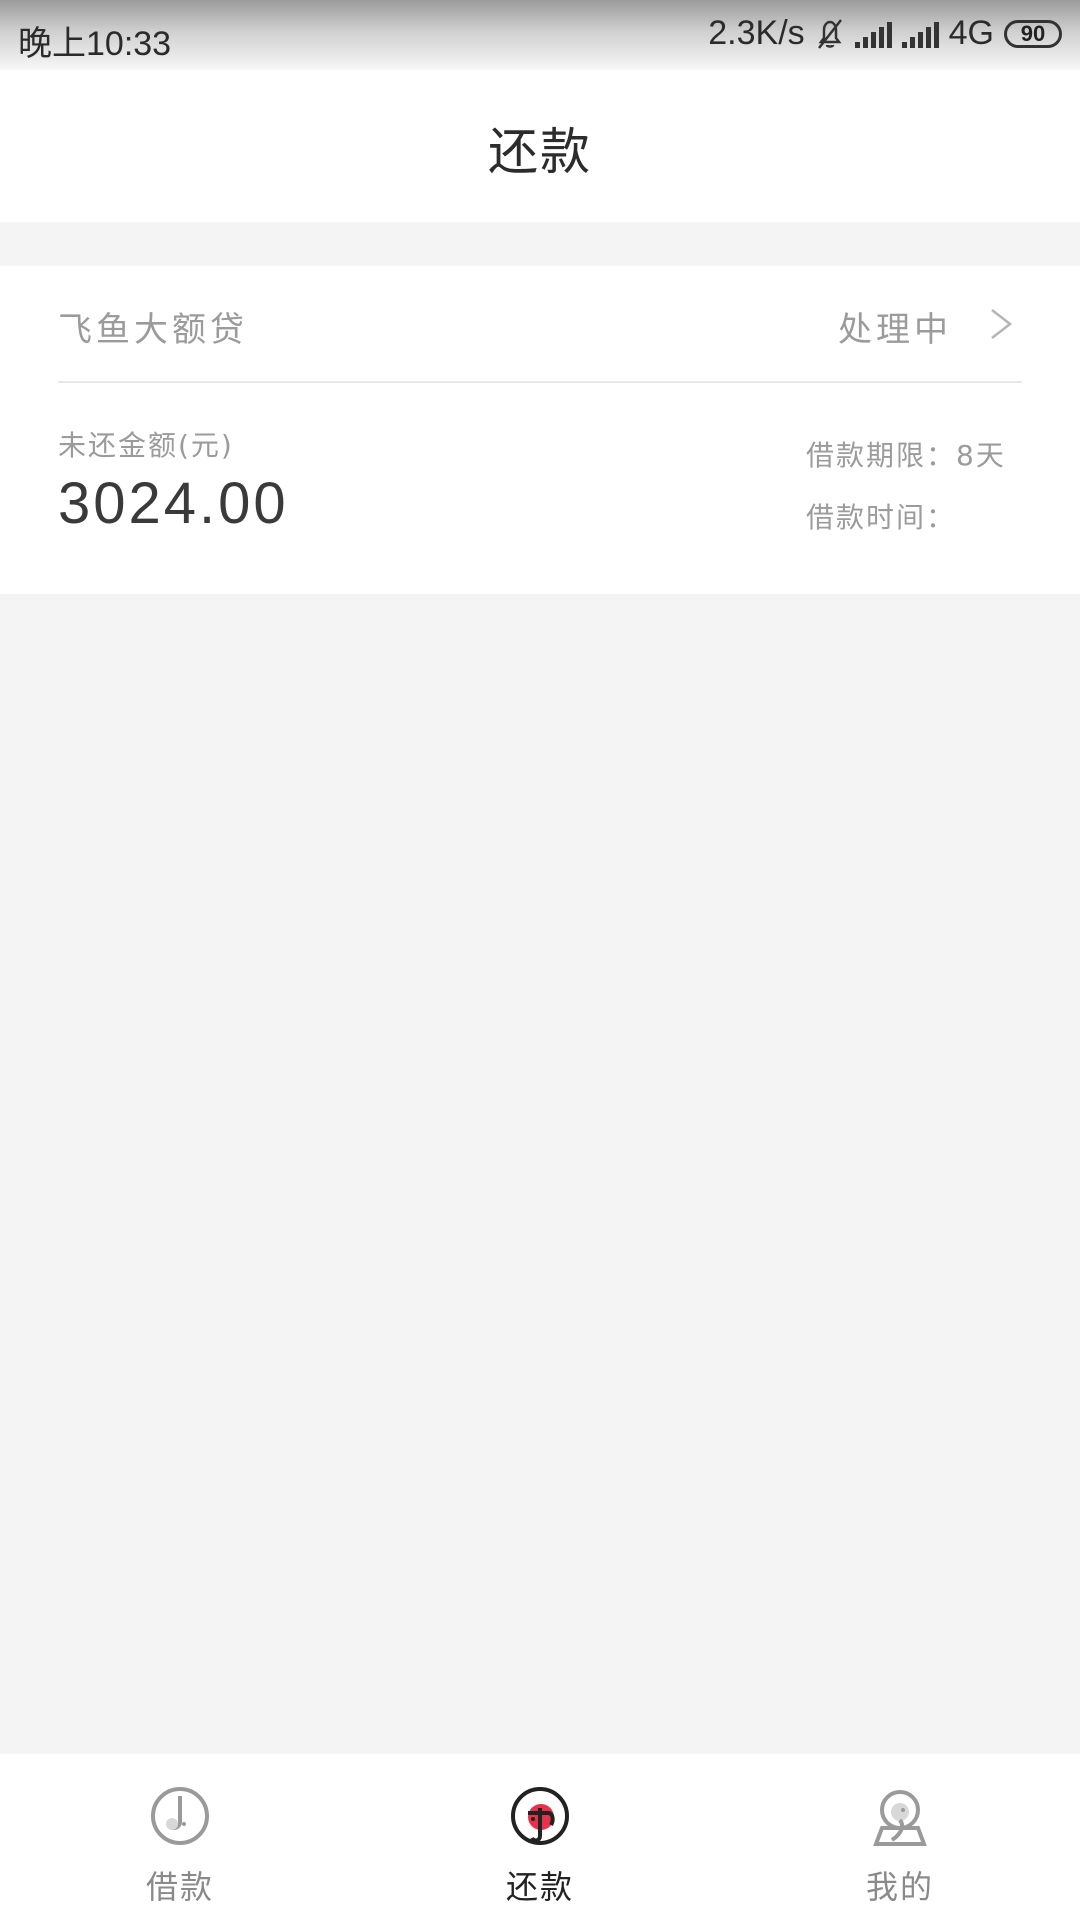  What do you see at coordinates (881, 517) in the screenshot?
I see `loan-time: 借款时间：` at bounding box center [881, 517].